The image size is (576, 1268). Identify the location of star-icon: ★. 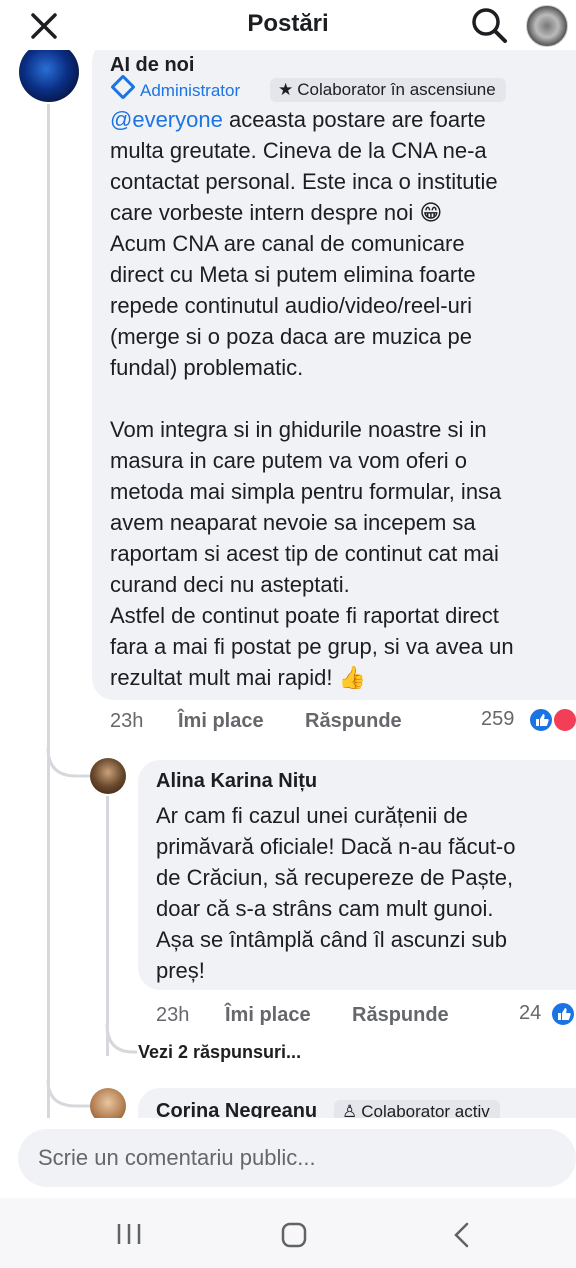
(286, 89).